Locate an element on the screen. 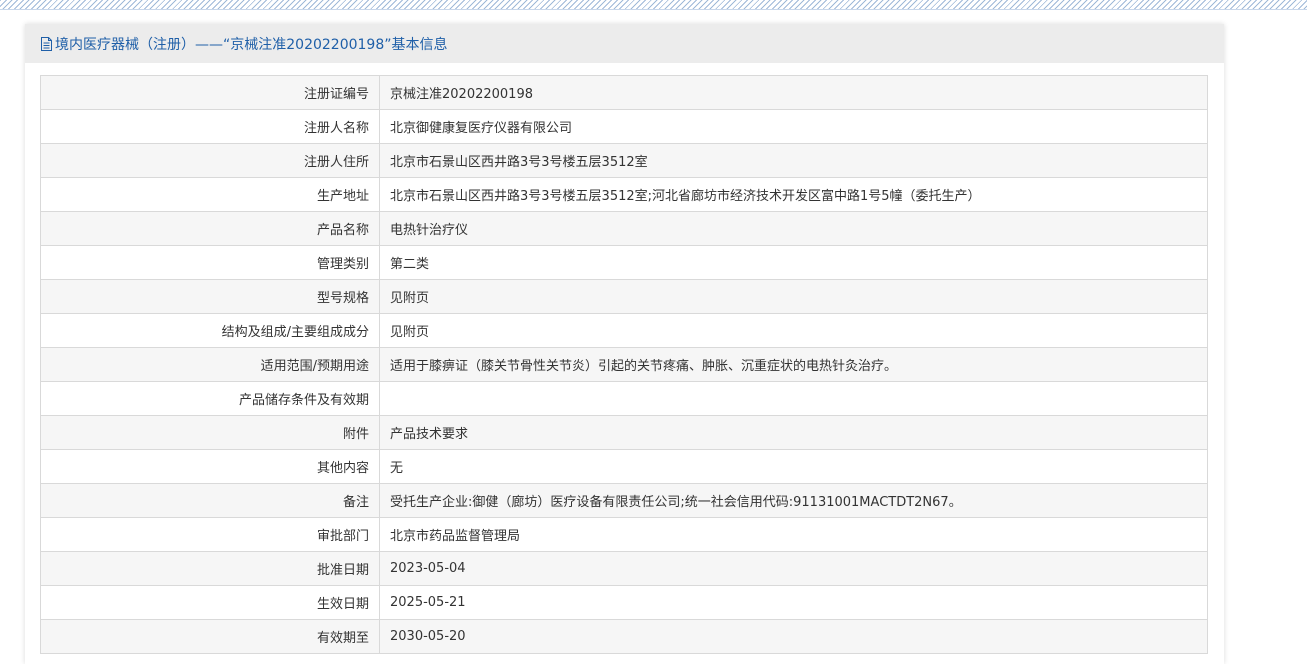 The width and height of the screenshot is (1307, 664). page-title: 境内医疗器械（注册）——“京械注准20202200198”基本信息 is located at coordinates (251, 44).